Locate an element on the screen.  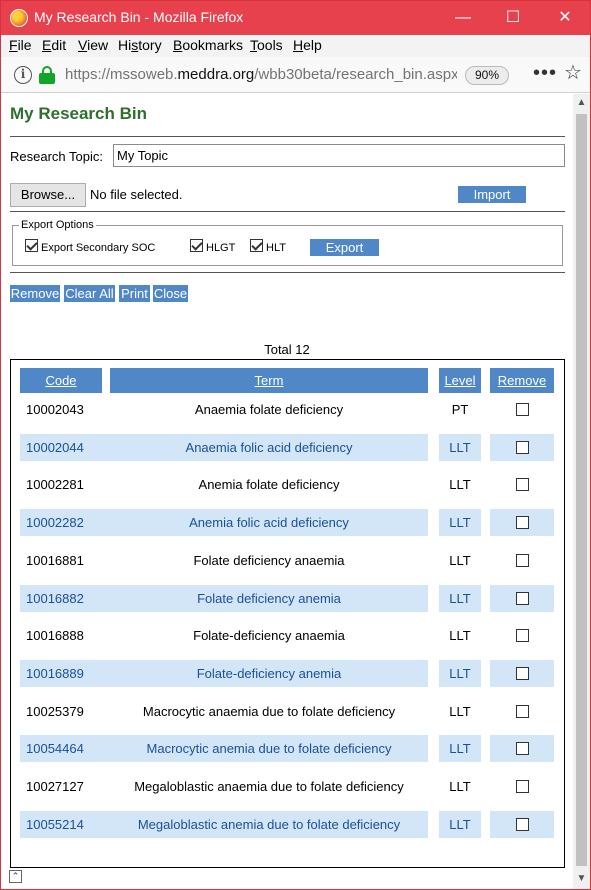
total-count: Total 12 is located at coordinates (287, 349).